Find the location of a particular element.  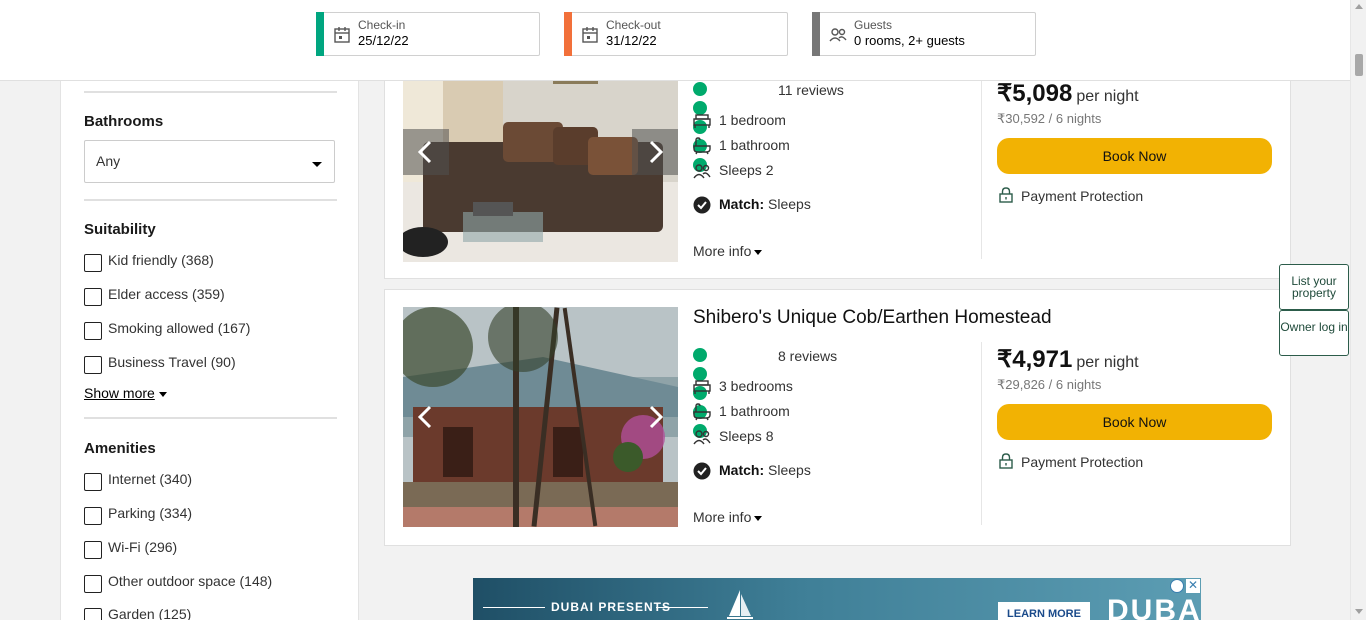

checkin-stripe is located at coordinates (320, 34).